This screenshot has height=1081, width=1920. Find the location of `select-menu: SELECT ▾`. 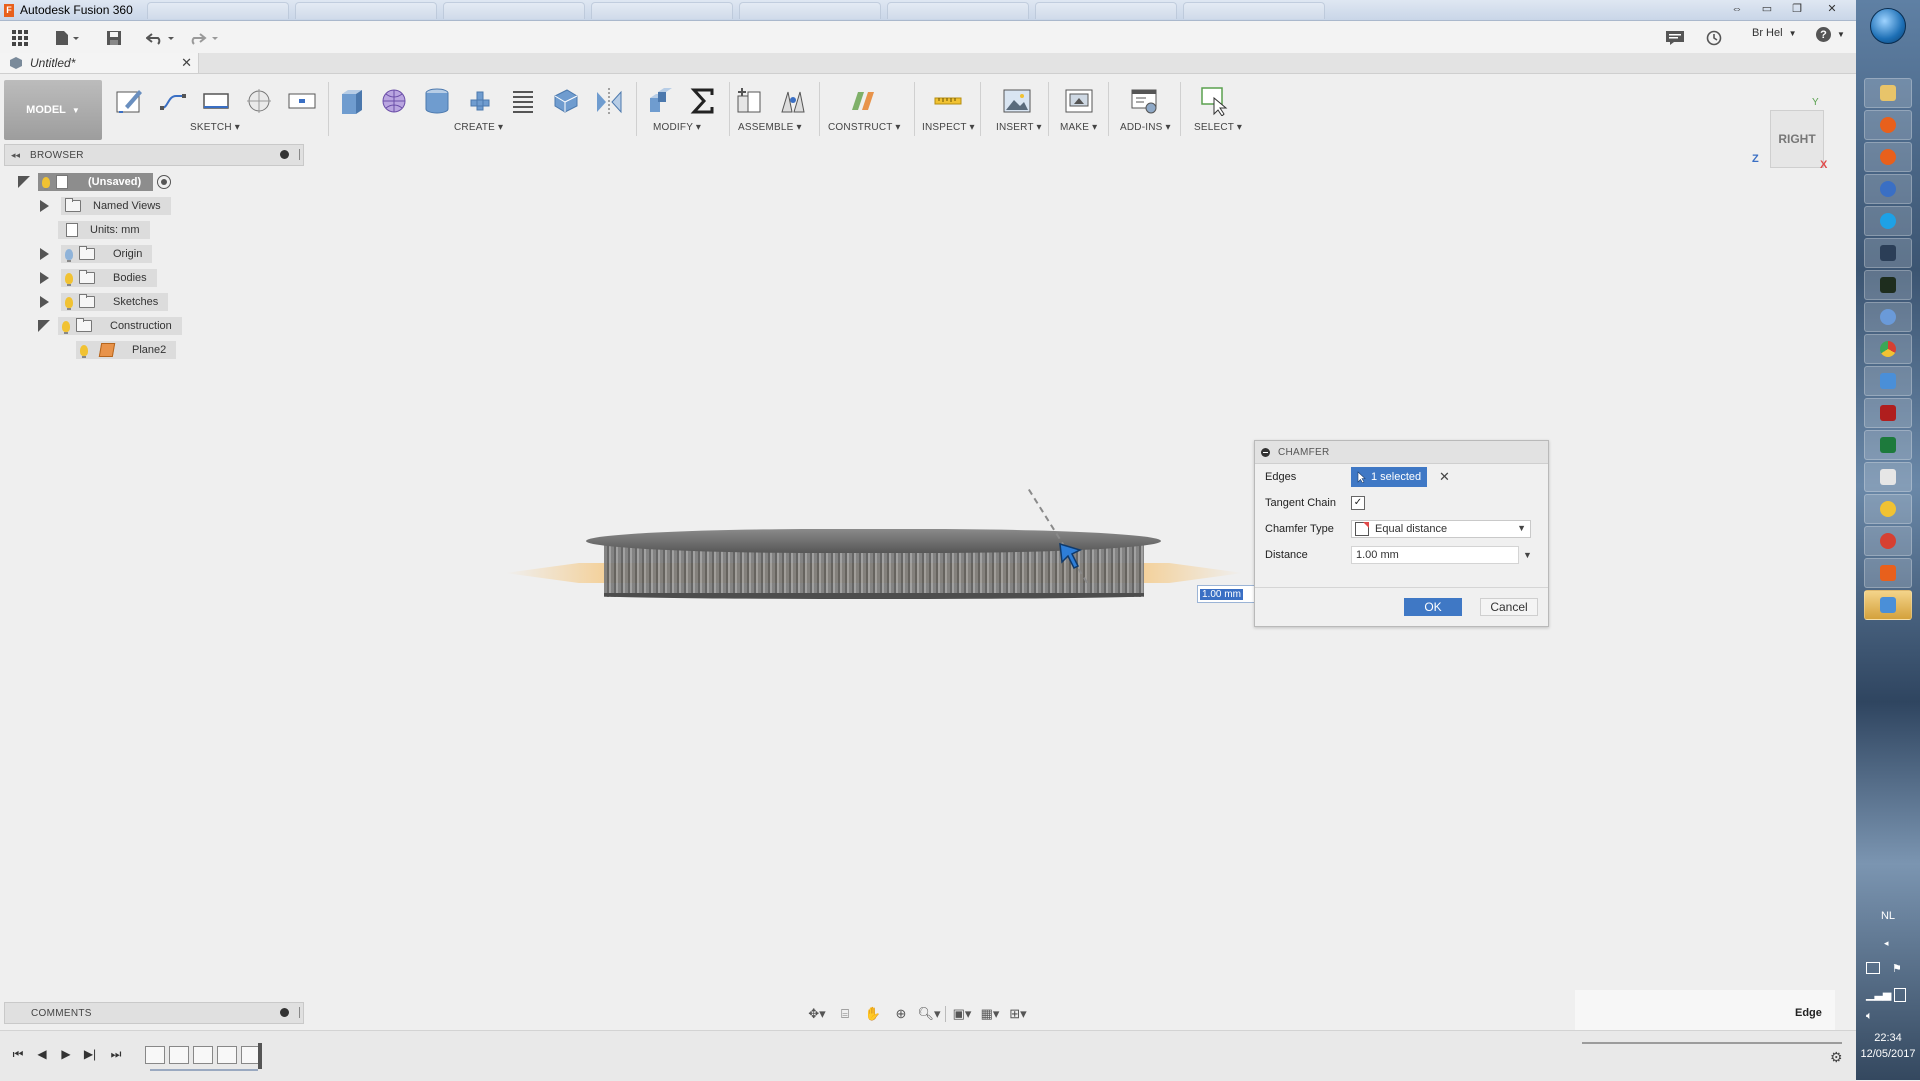

select-menu: SELECT ▾ is located at coordinates (1218, 127).